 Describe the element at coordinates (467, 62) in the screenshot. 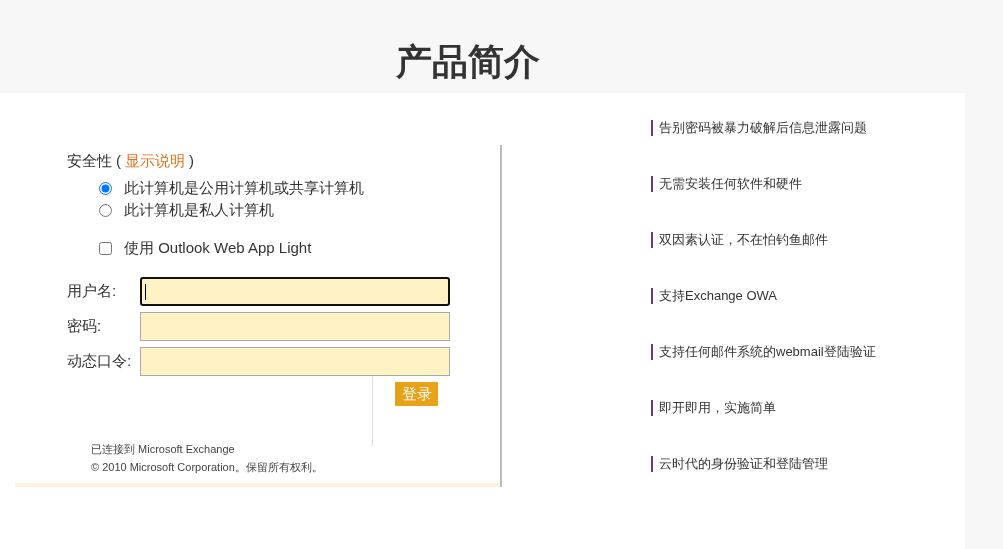

I see `page-title: 产品简介` at that location.